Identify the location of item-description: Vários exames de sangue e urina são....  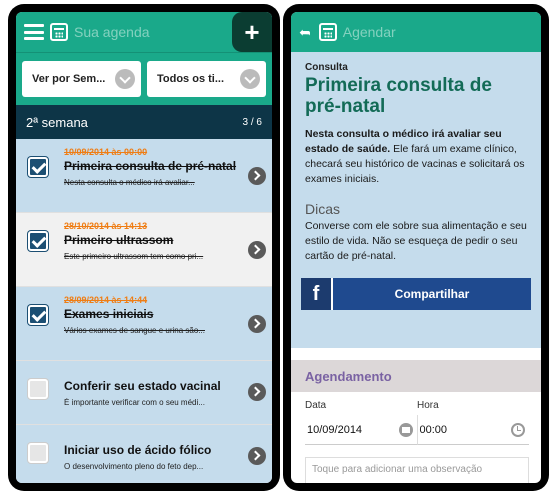
(134, 330).